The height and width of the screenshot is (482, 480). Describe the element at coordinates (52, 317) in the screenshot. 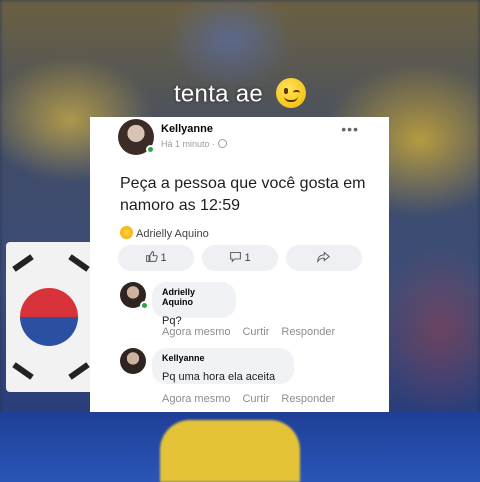

I see `background-flag` at that location.